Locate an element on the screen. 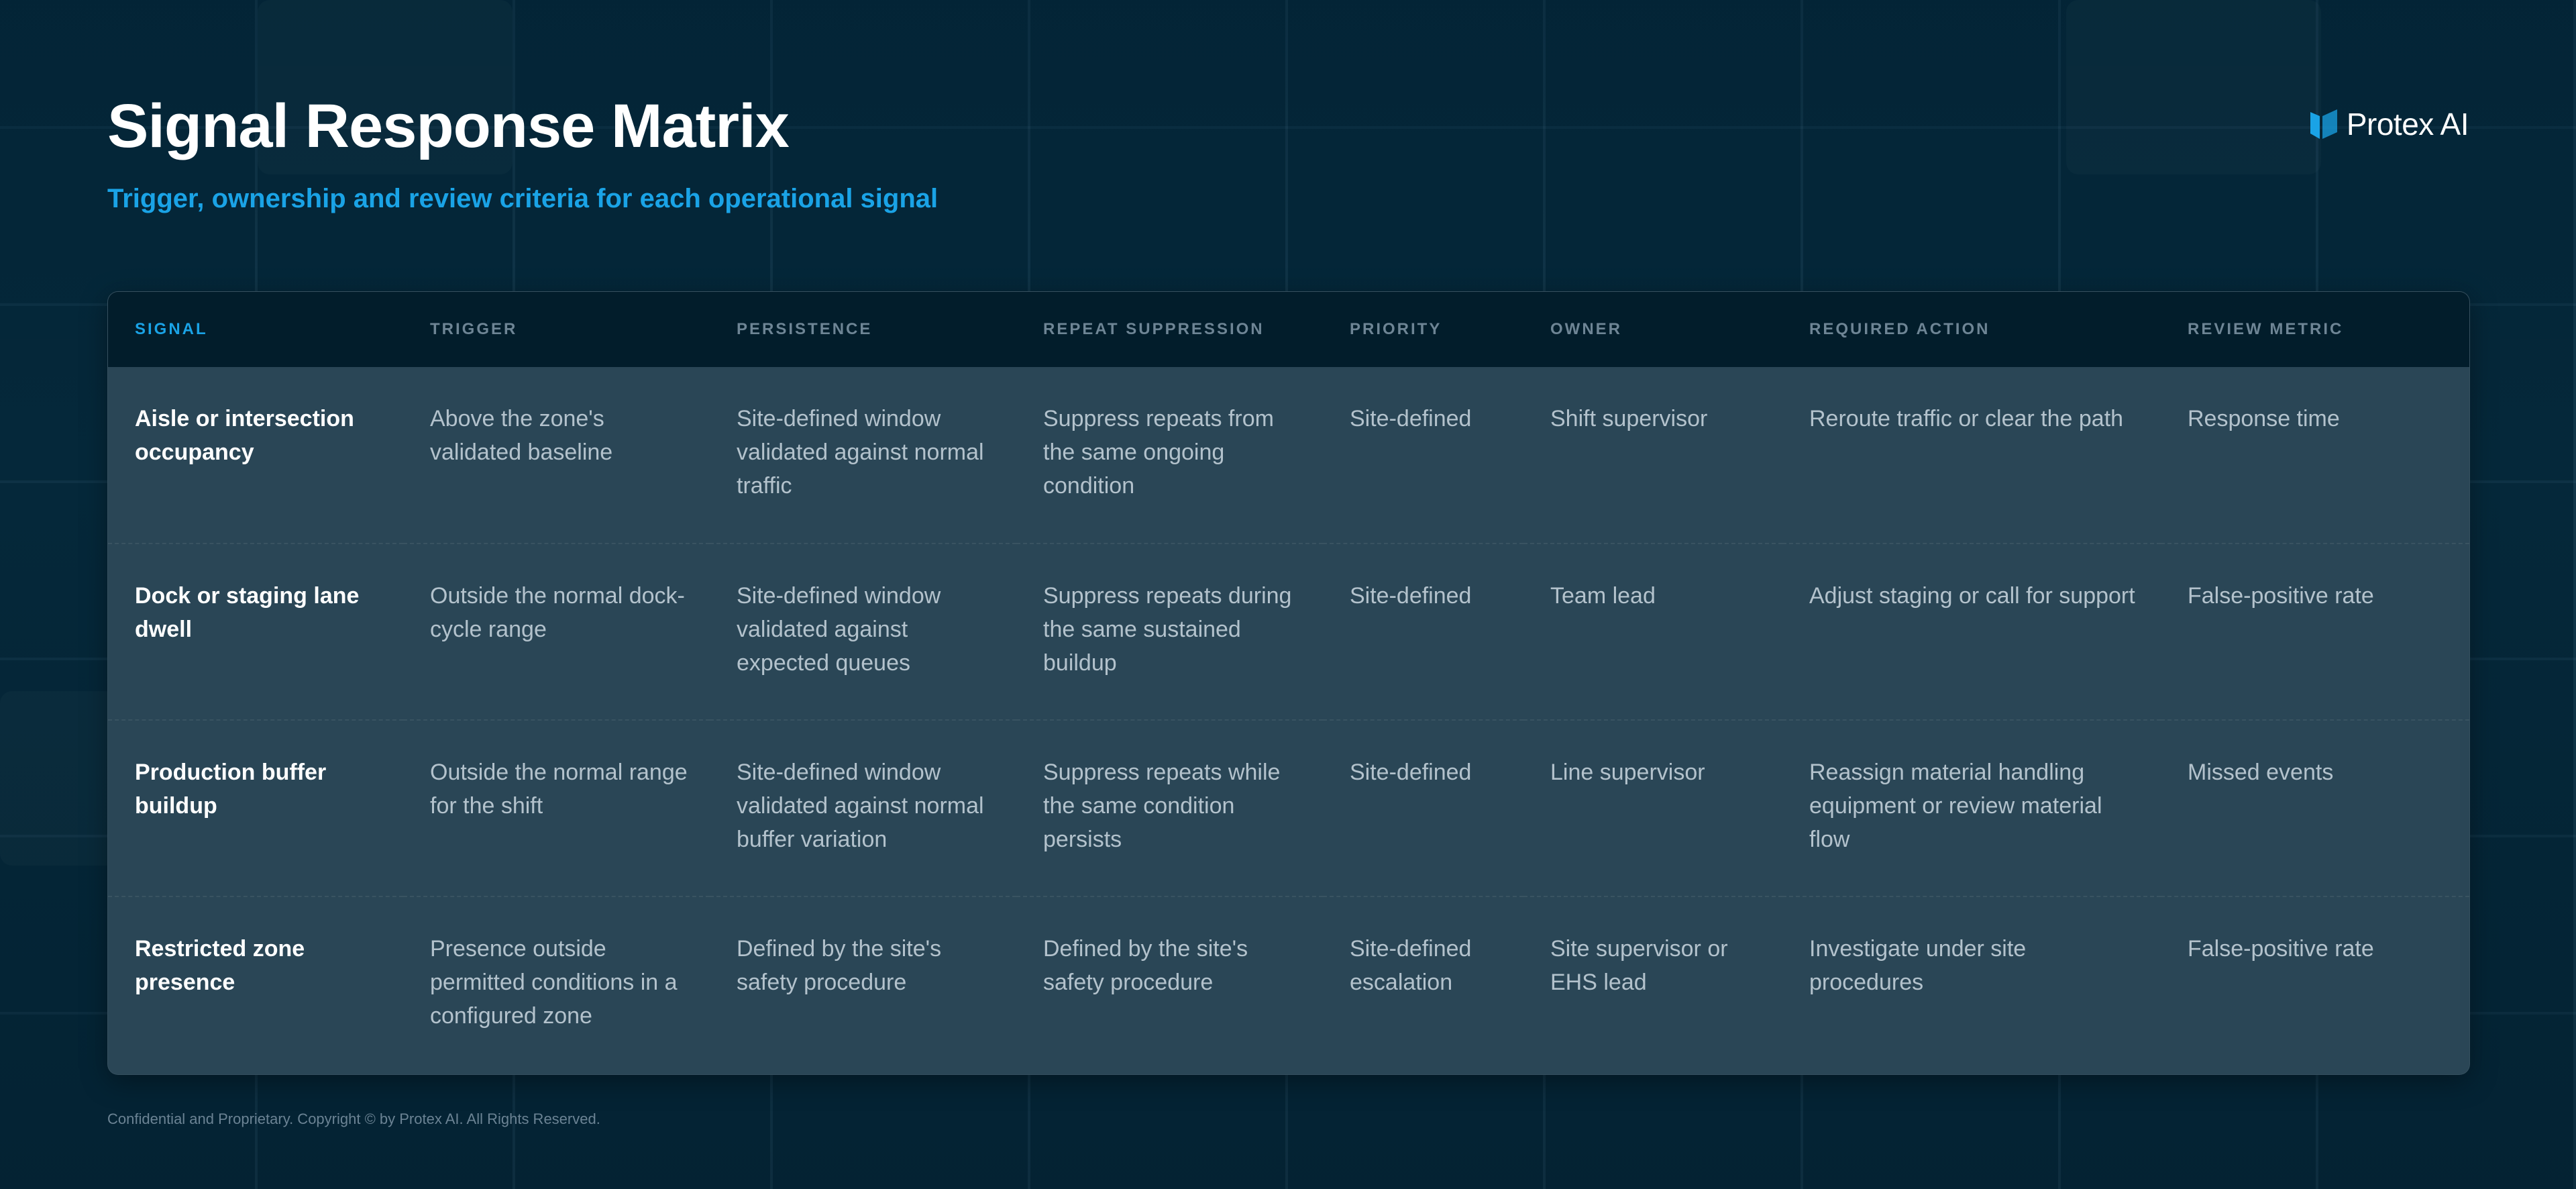 The image size is (2576, 1189). column-header-review-metric: REVIEW METRIC is located at coordinates (2266, 329).